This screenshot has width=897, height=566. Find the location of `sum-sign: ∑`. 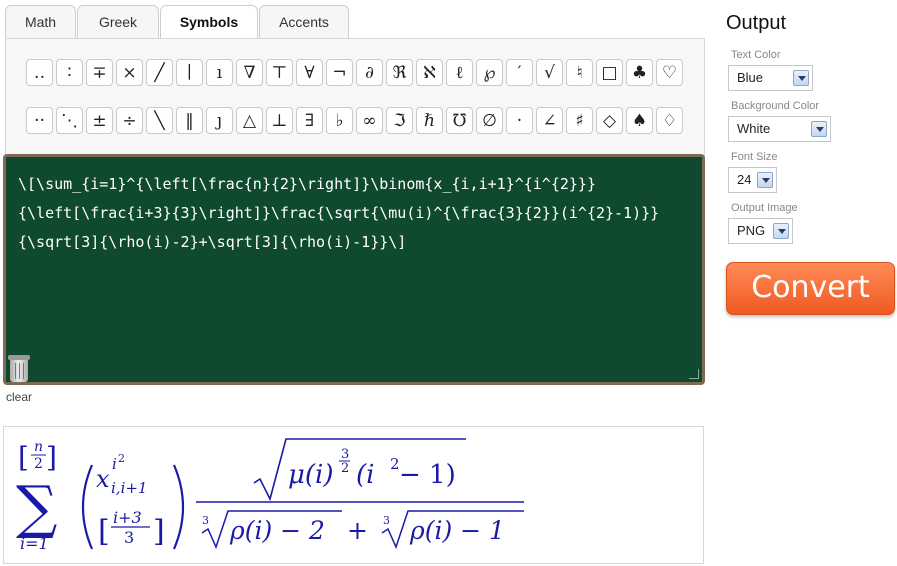

sum-sign: ∑ is located at coordinates (36, 507).